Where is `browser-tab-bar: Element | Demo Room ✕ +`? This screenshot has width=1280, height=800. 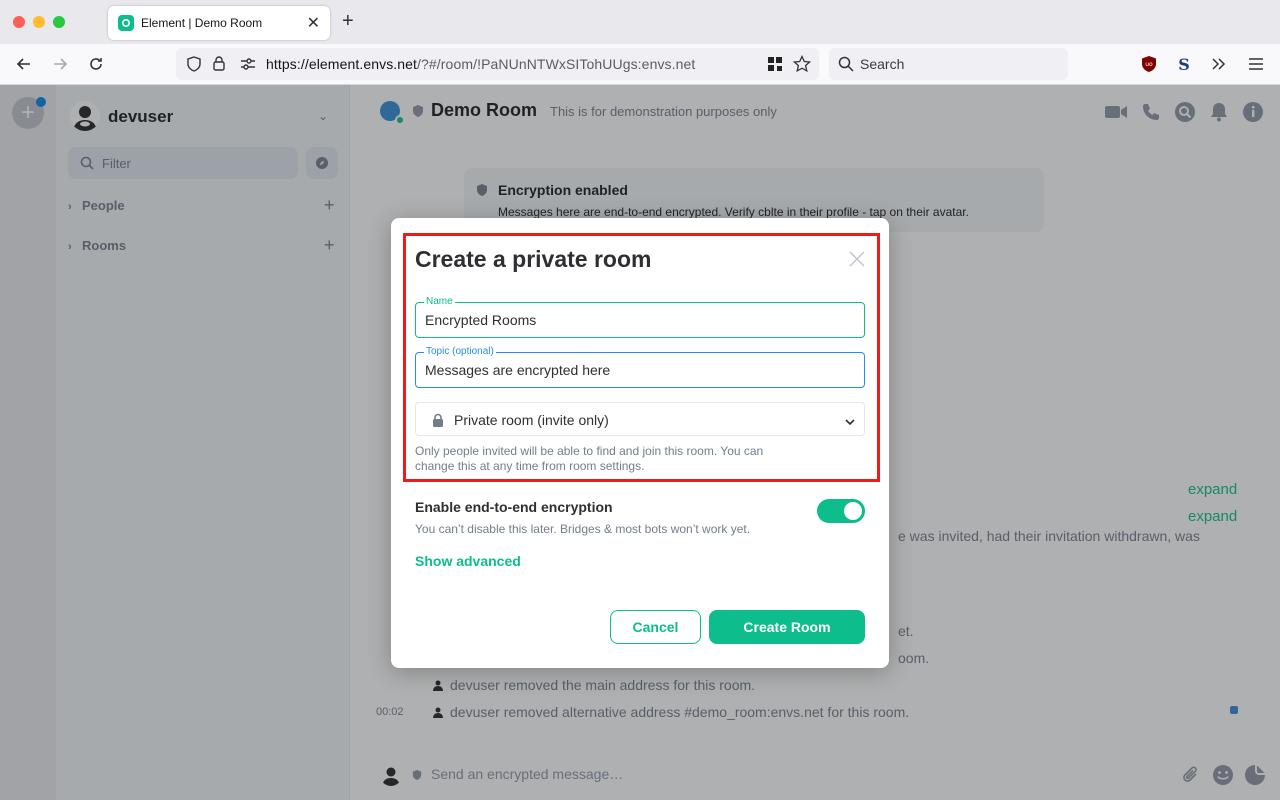
browser-tab-bar: Element | Demo Room ✕ + is located at coordinates (640, 22).